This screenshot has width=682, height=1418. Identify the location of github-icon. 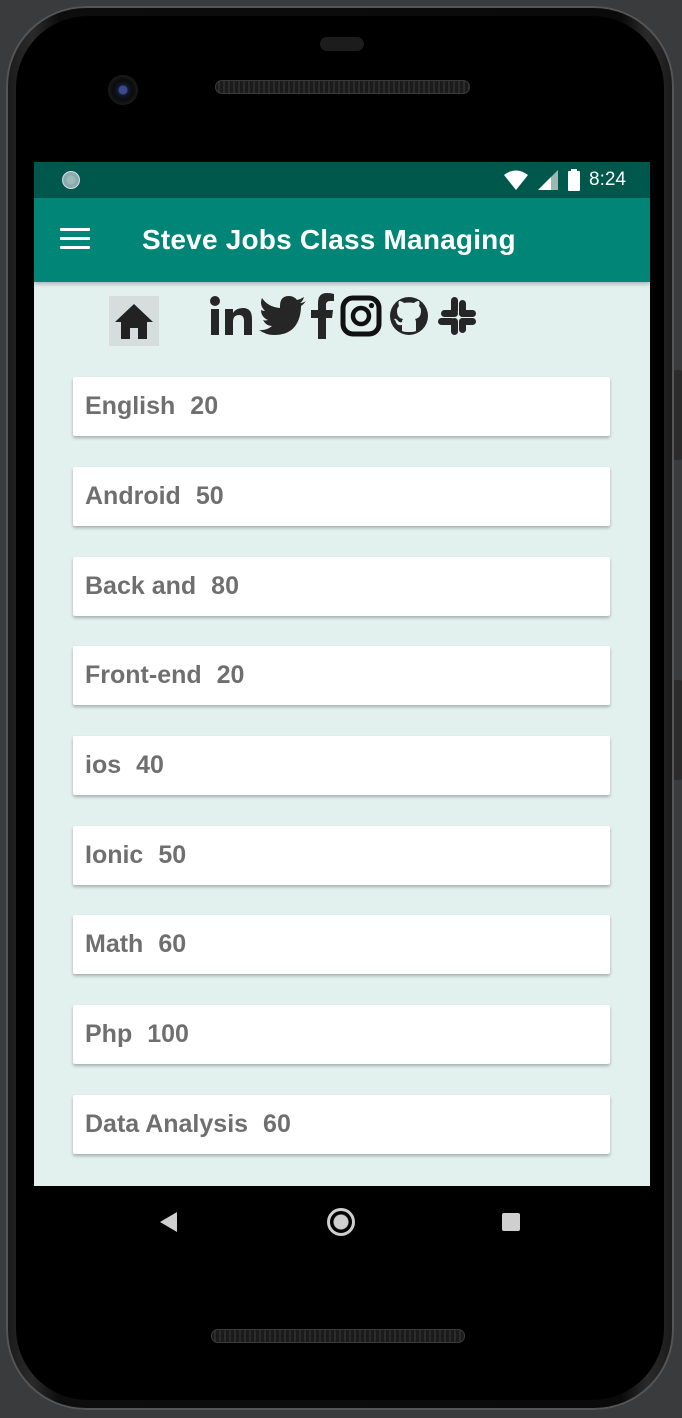
(409, 316).